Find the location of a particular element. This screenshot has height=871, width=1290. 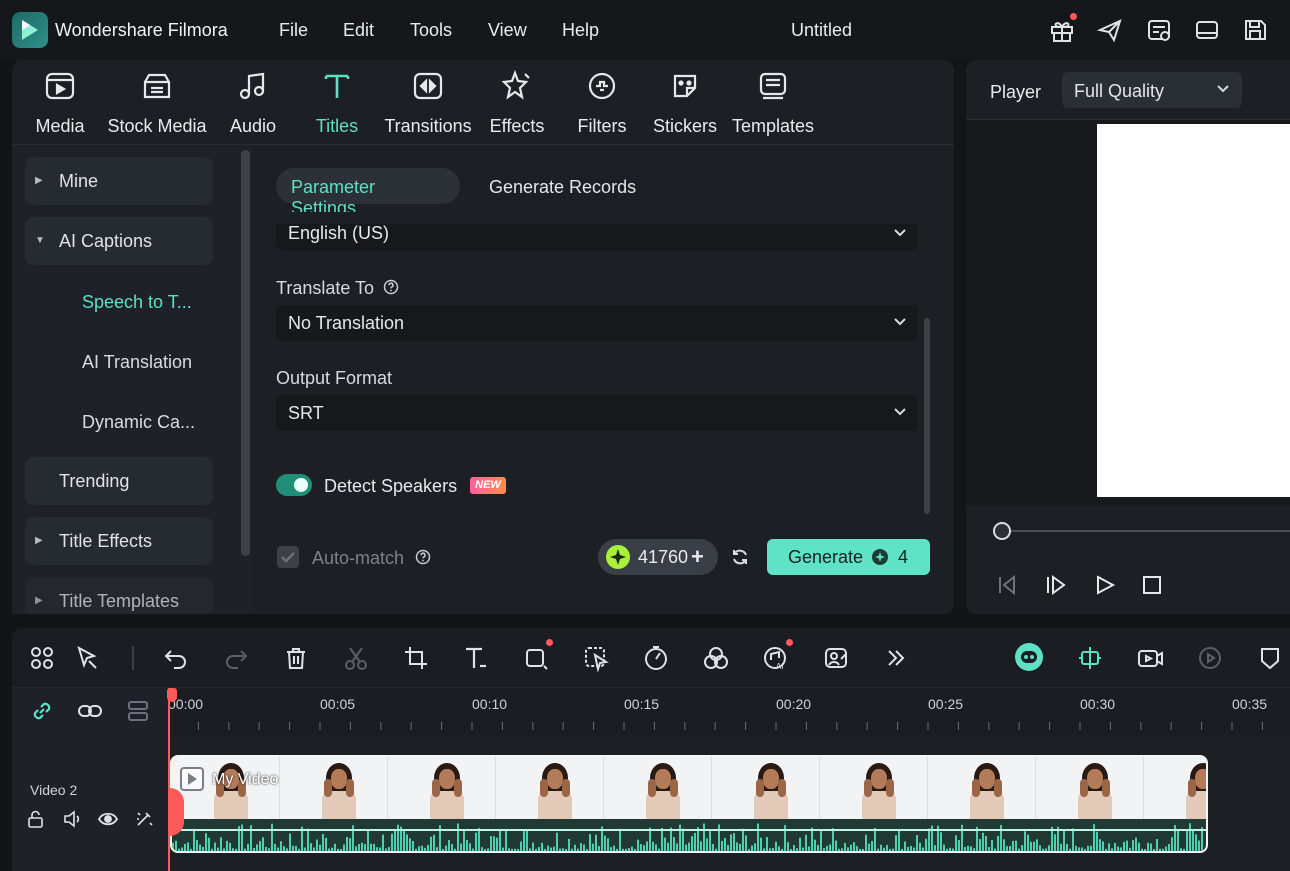

chain-link-icon is located at coordinates (90, 711).